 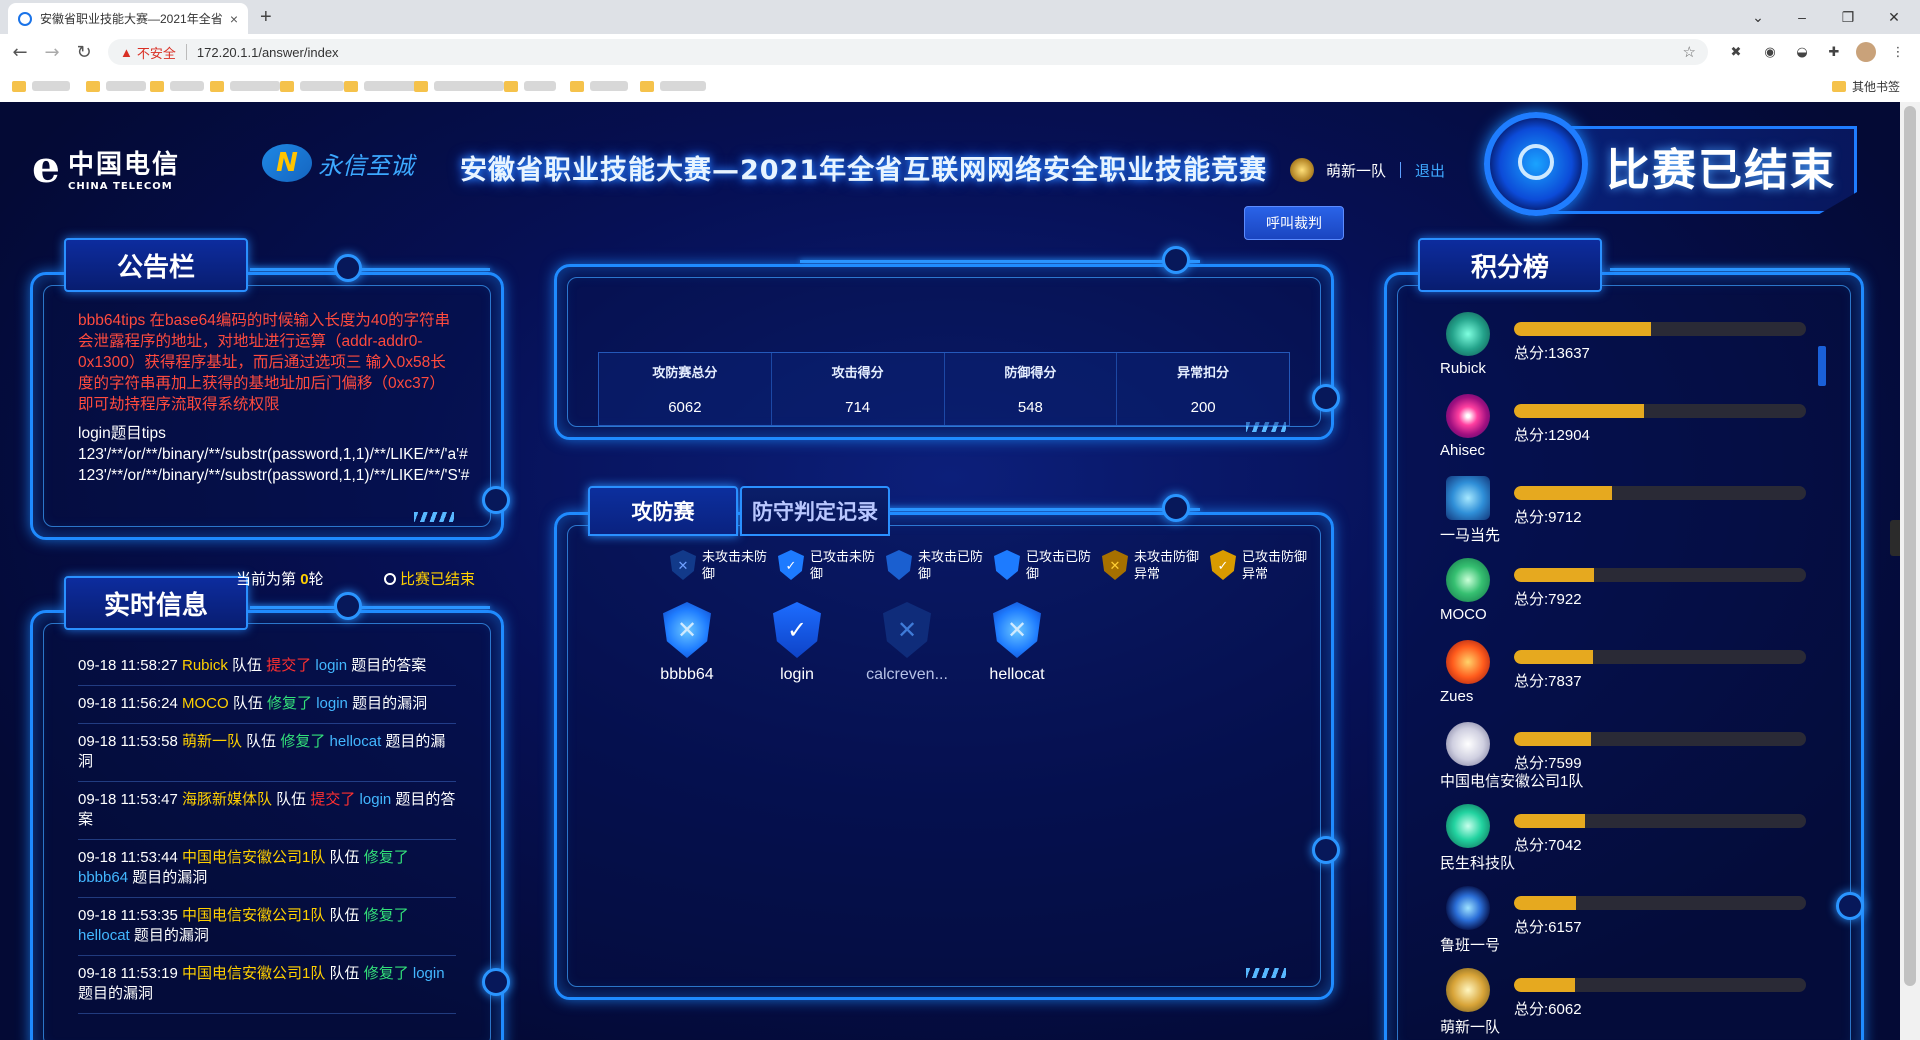 What do you see at coordinates (344, 857) in the screenshot?
I see `feed-team-word: 队伍` at bounding box center [344, 857].